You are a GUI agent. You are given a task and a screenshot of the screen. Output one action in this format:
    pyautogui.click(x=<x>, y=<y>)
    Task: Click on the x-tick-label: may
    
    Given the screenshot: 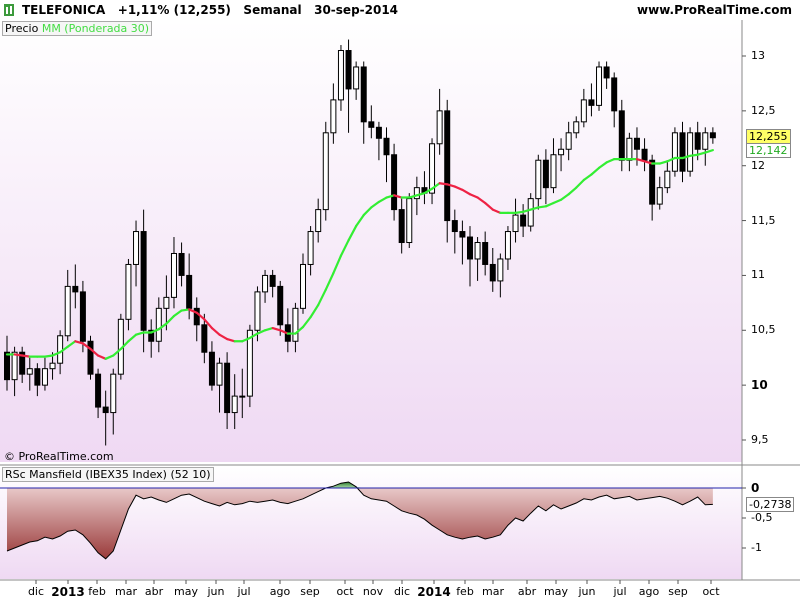 What is the action you would take?
    pyautogui.click(x=186, y=591)
    